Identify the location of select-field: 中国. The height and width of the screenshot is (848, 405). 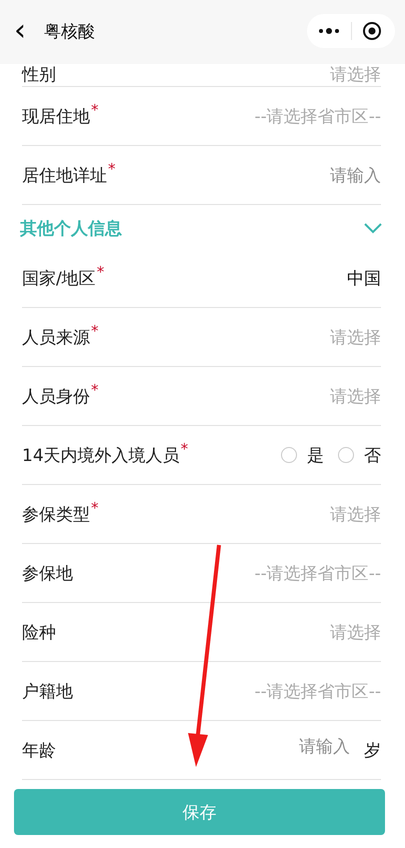
(364, 278).